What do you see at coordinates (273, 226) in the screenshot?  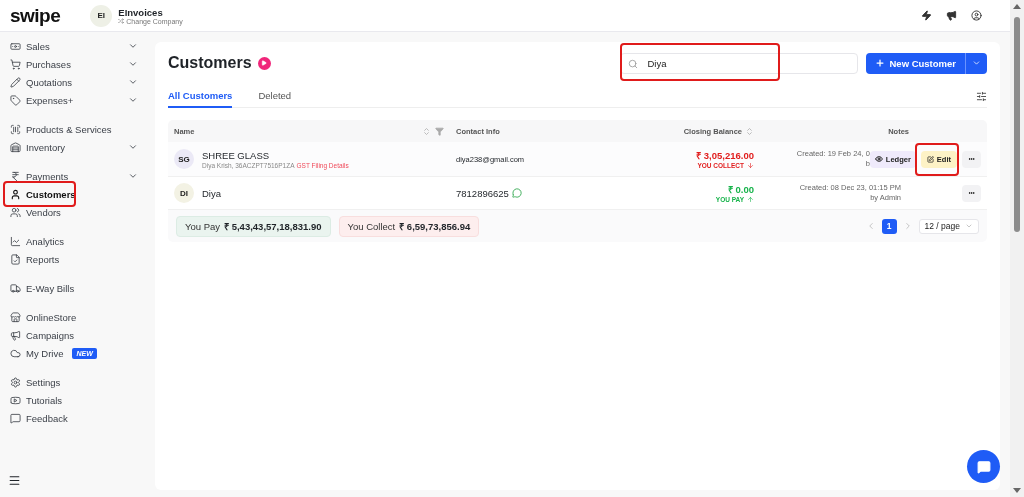 I see `summary-amount: ₹ 5,43,43,57,18,831.90` at bounding box center [273, 226].